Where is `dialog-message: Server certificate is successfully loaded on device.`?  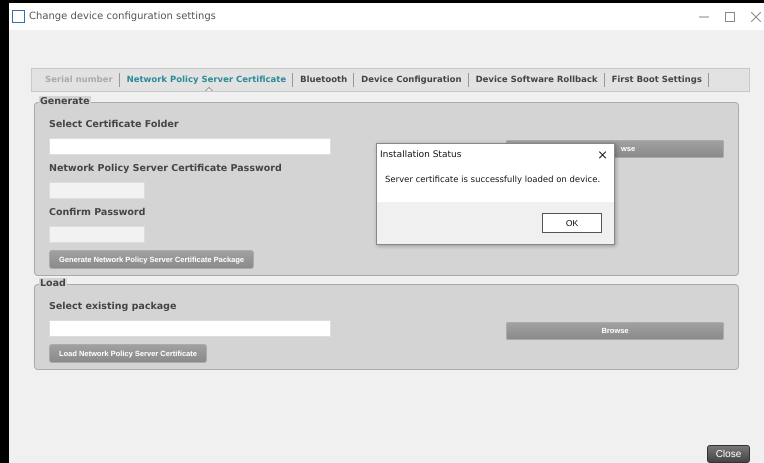
dialog-message: Server certificate is successfully loaded on device. is located at coordinates (493, 180).